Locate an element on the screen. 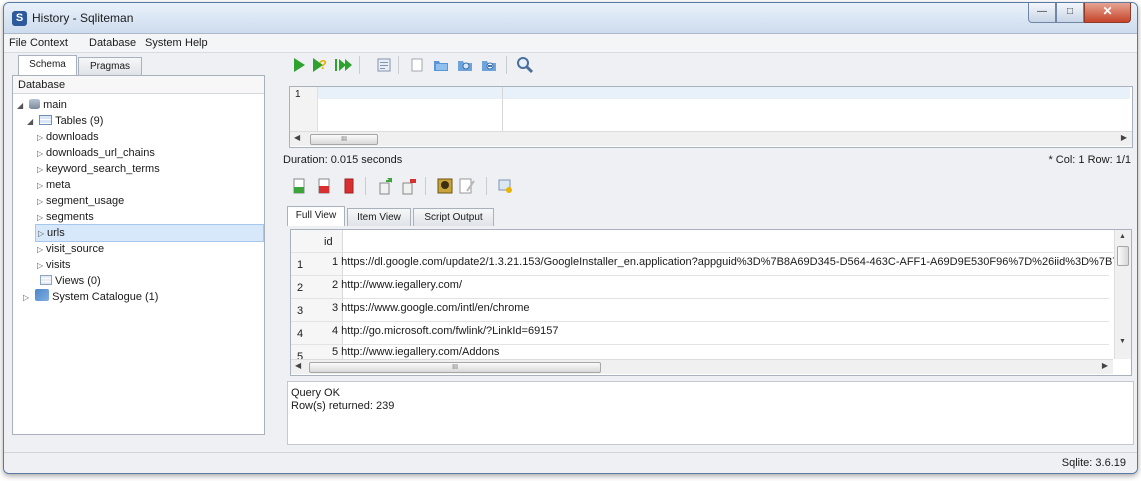 The height and width of the screenshot is (481, 1141). tree-node-main: ◢ main is located at coordinates (42, 105).